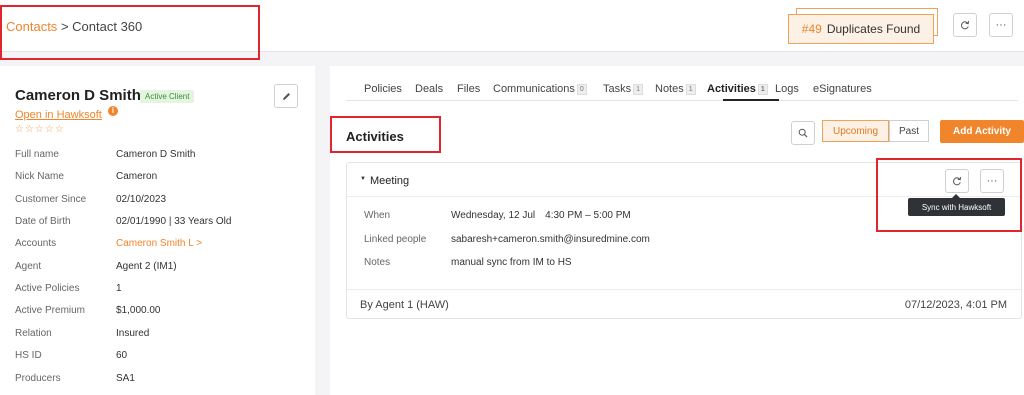 The width and height of the screenshot is (1024, 395). I want to click on field-value: 02/01/1990 | 33 Years Old, so click(174, 221).